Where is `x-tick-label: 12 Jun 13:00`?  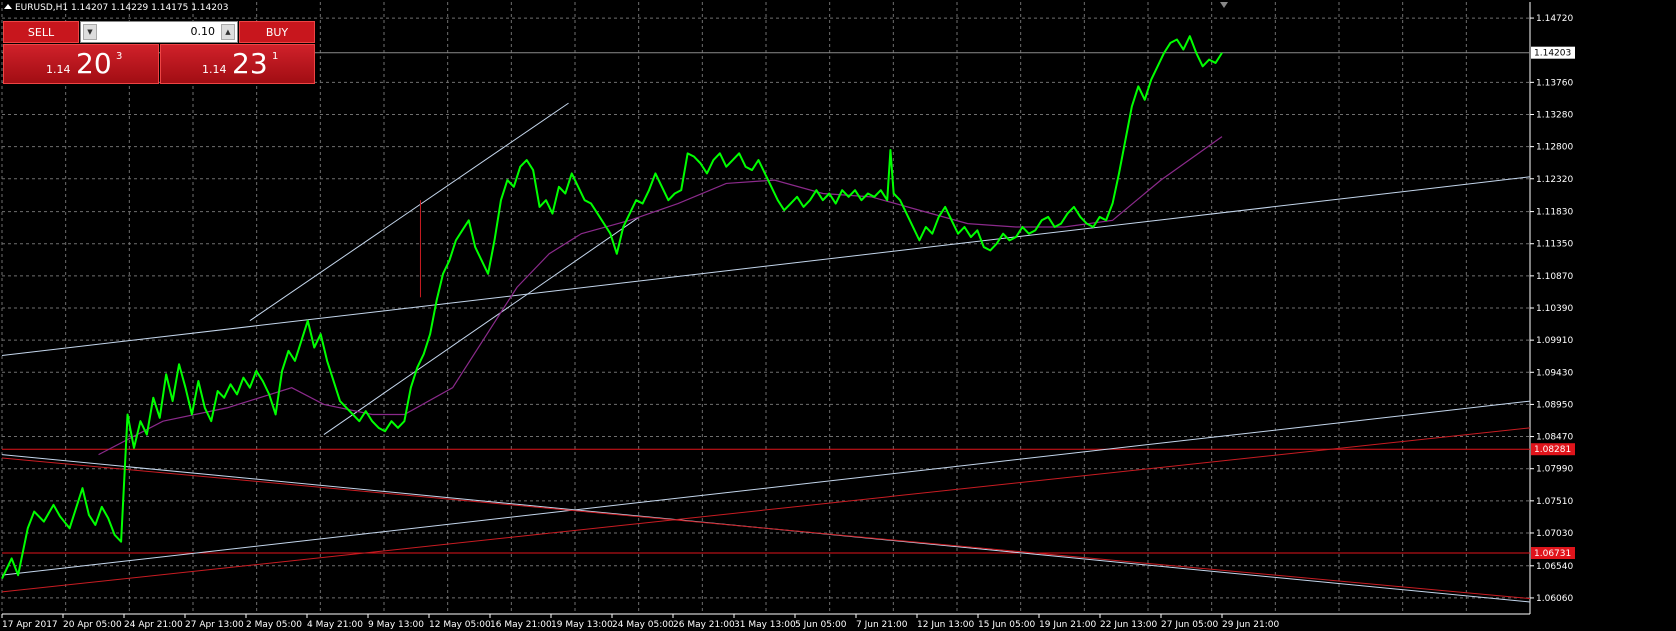
x-tick-label: 12 Jun 13:00 is located at coordinates (945, 625).